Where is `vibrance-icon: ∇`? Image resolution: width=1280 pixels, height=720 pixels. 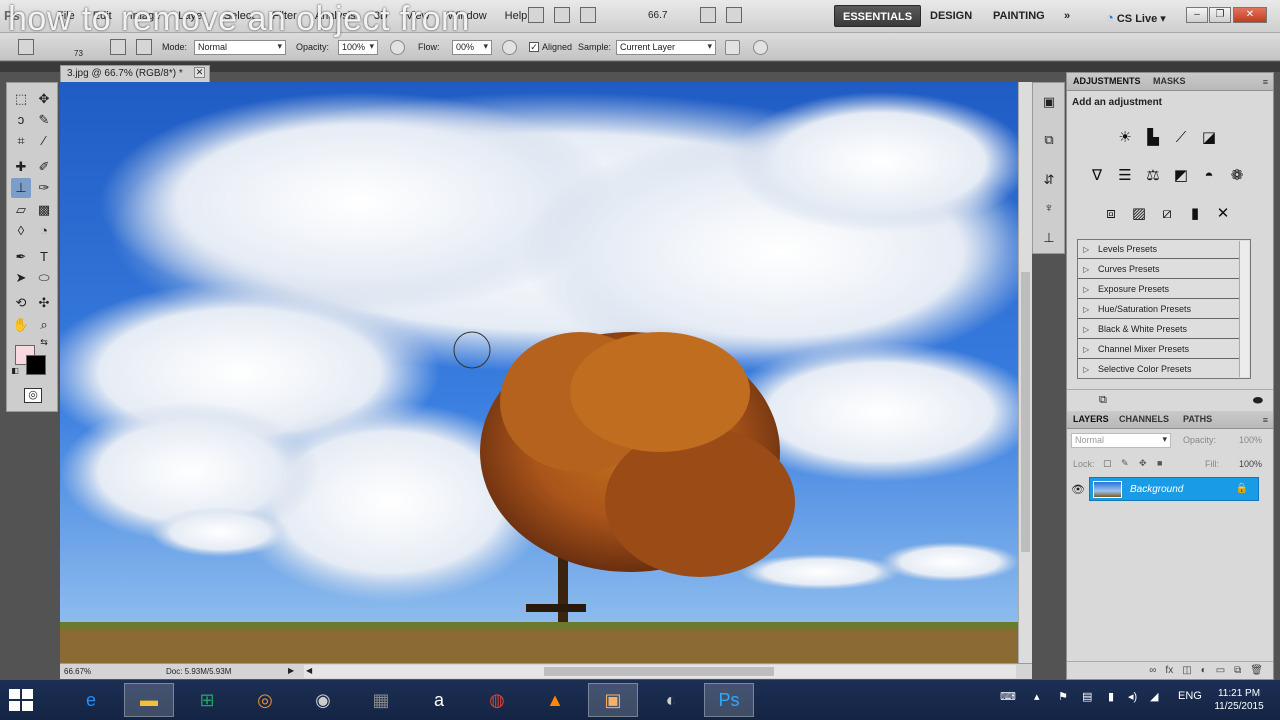
vibrance-icon: ∇ is located at coordinates (1097, 176).